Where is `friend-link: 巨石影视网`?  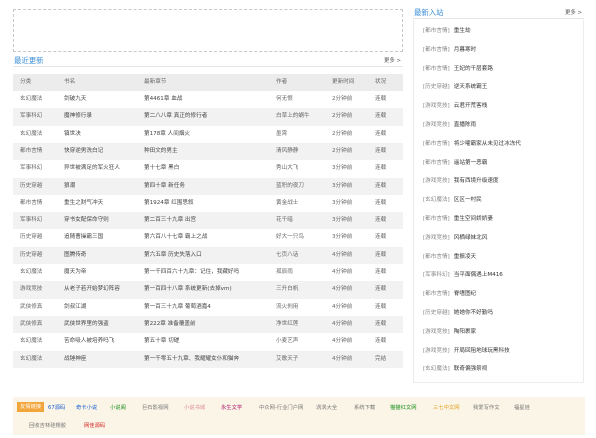
friend-link: 巨石影视网 is located at coordinates (155, 407).